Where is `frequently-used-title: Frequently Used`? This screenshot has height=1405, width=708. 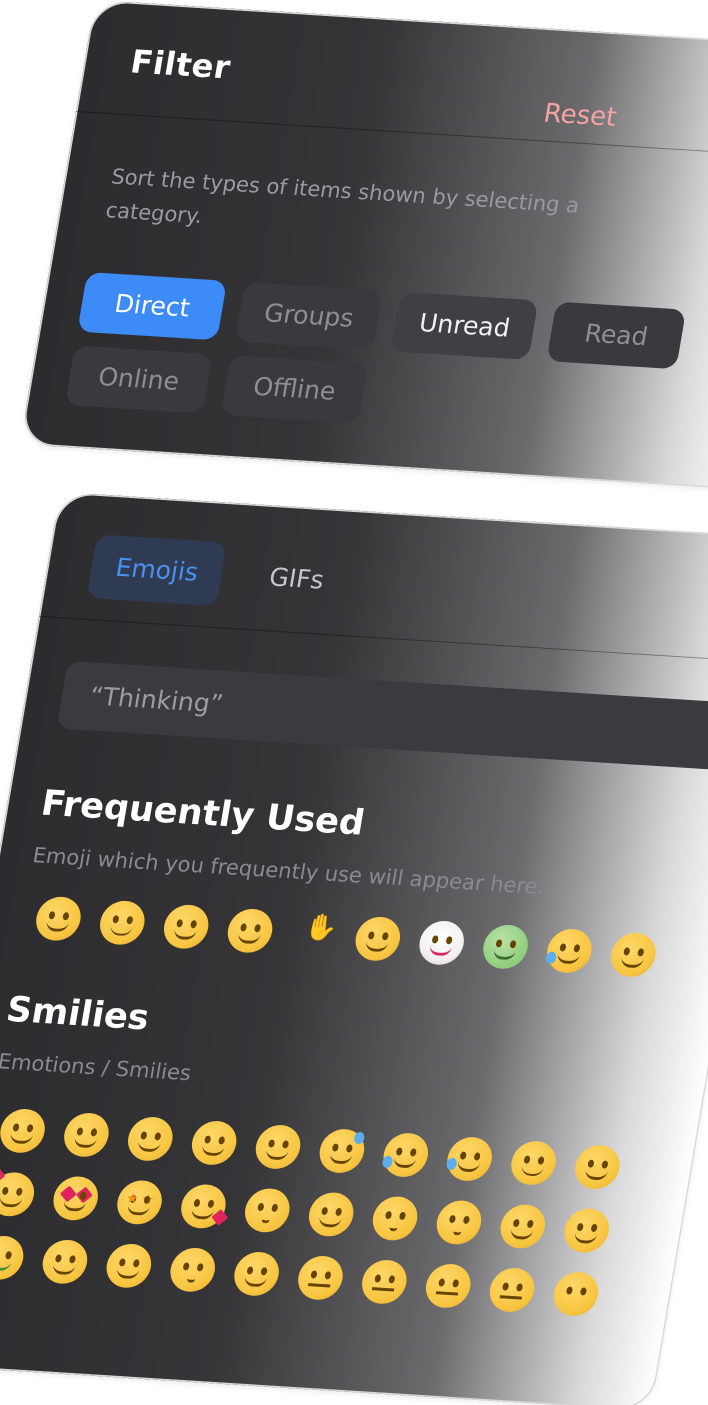
frequently-used-title: Frequently Used is located at coordinates (203, 813).